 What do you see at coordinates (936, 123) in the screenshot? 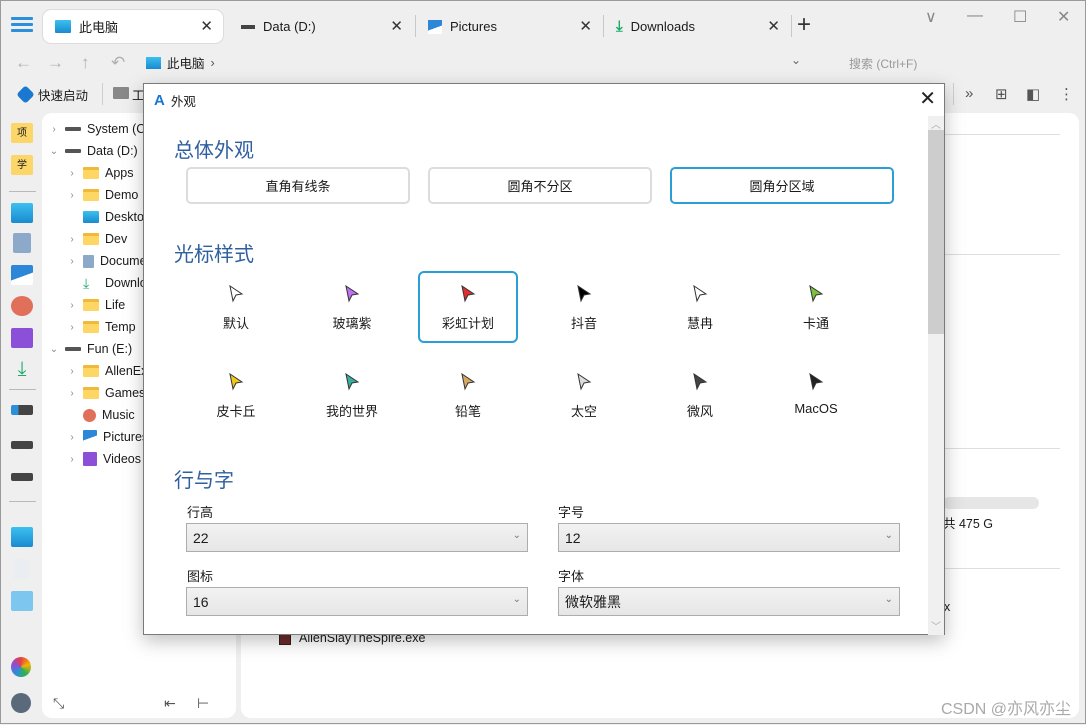
I see `scroll-up-icon: ︿` at bounding box center [936, 123].